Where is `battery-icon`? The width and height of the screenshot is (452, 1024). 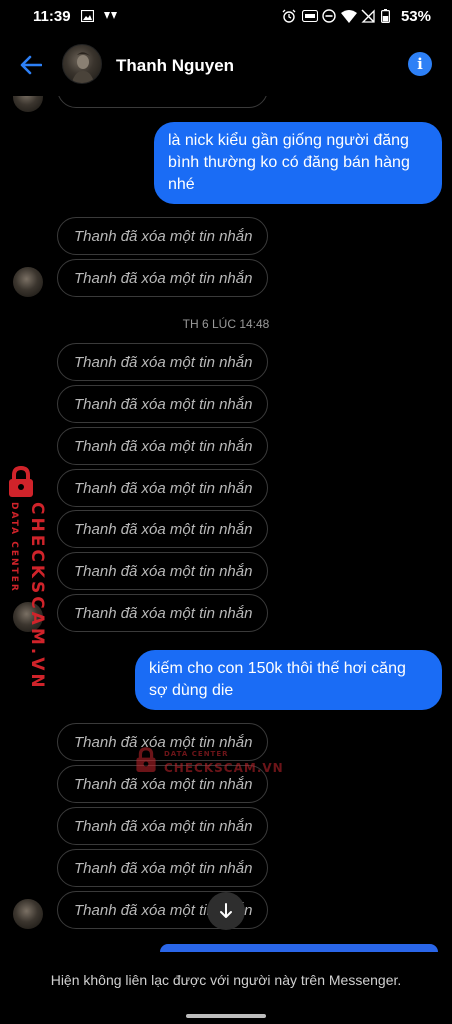 battery-icon is located at coordinates (385, 16).